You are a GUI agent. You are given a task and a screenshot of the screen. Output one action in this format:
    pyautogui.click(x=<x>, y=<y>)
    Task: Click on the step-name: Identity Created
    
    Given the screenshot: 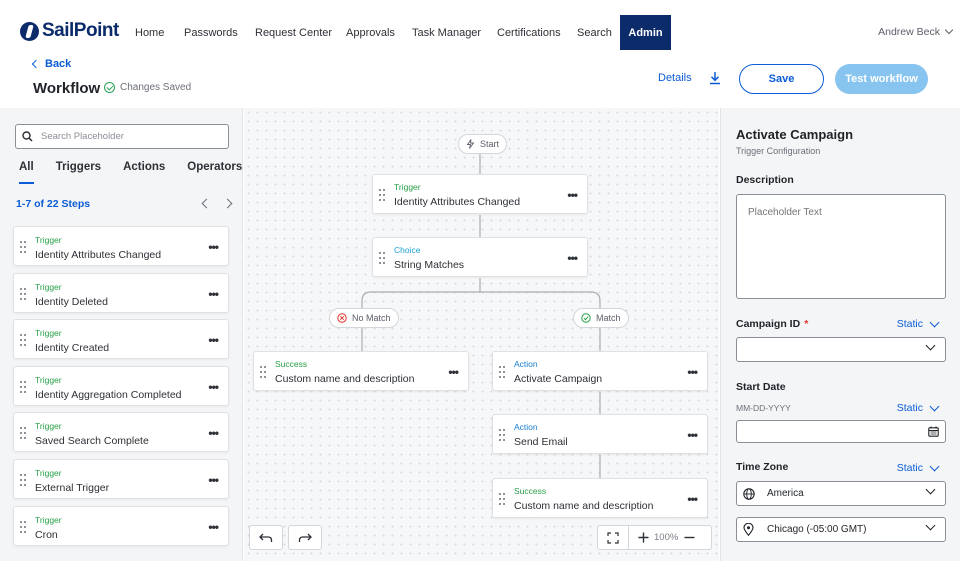 What is the action you would take?
    pyautogui.click(x=72, y=348)
    